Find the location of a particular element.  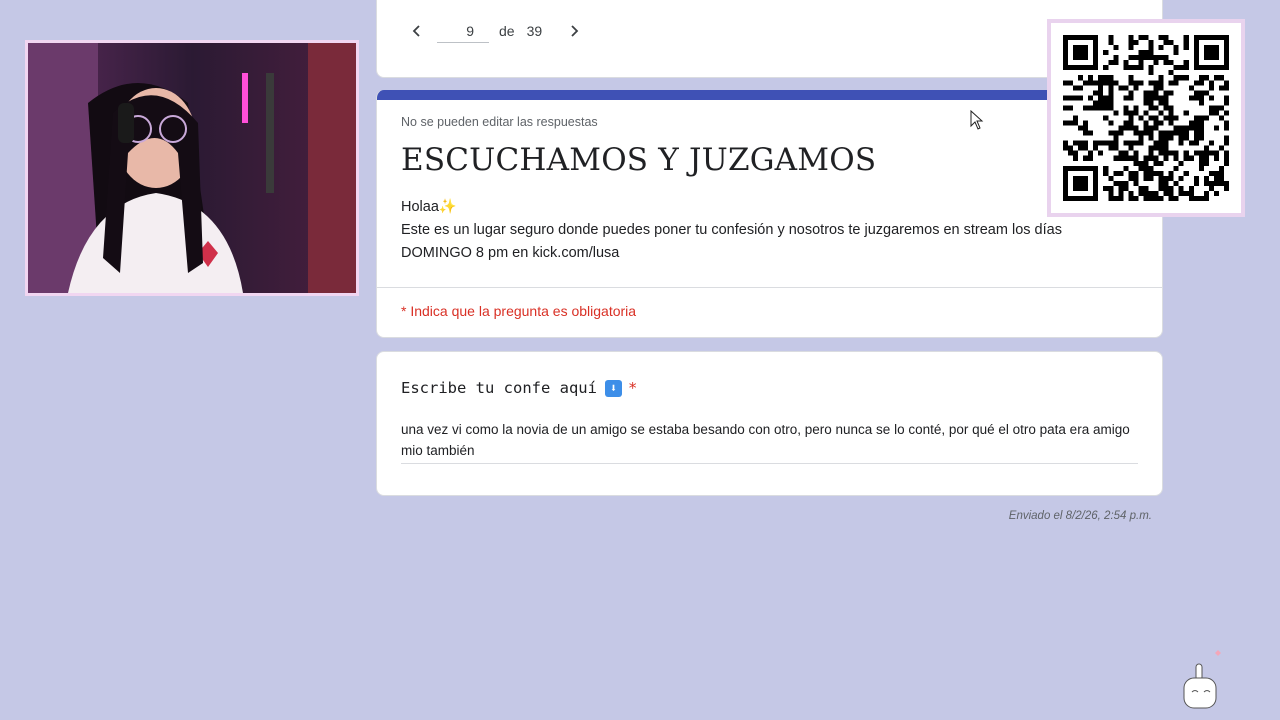

pager-of-label: de is located at coordinates (507, 31).